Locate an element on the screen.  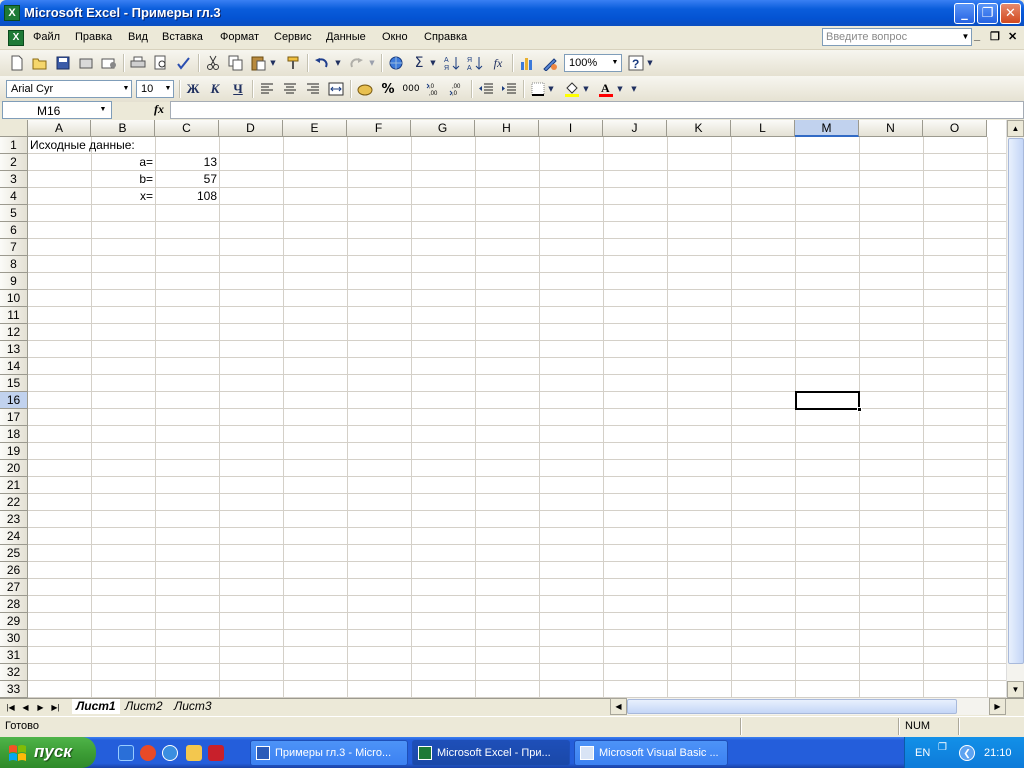
cell-c2: 13 is located at coordinates (187, 162).